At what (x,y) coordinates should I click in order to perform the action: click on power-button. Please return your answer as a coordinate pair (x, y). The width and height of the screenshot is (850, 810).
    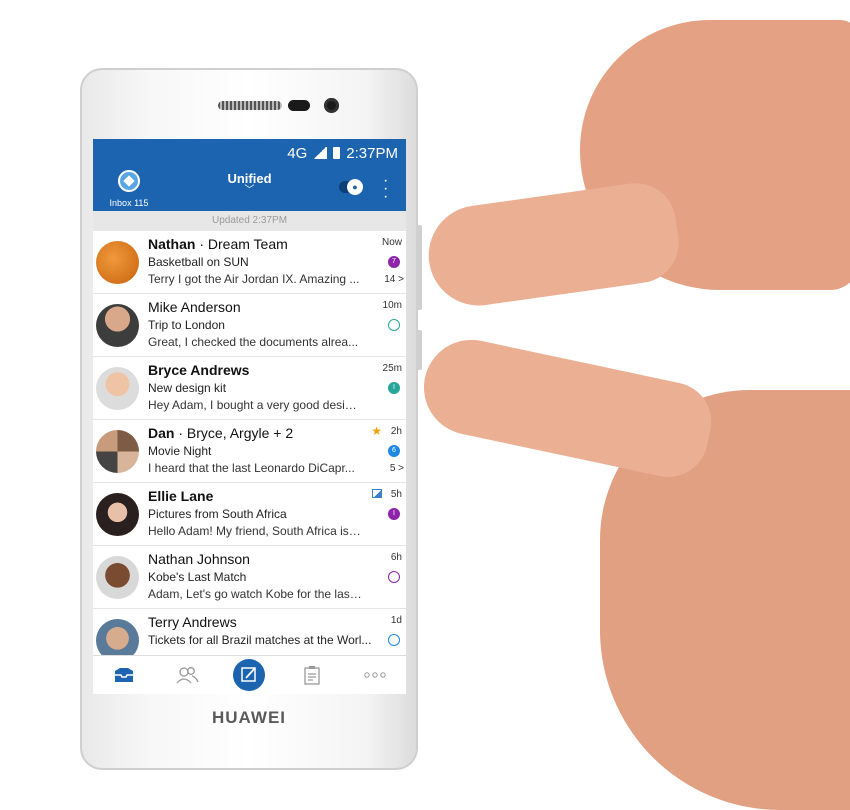
    Looking at the image, I should click on (419, 350).